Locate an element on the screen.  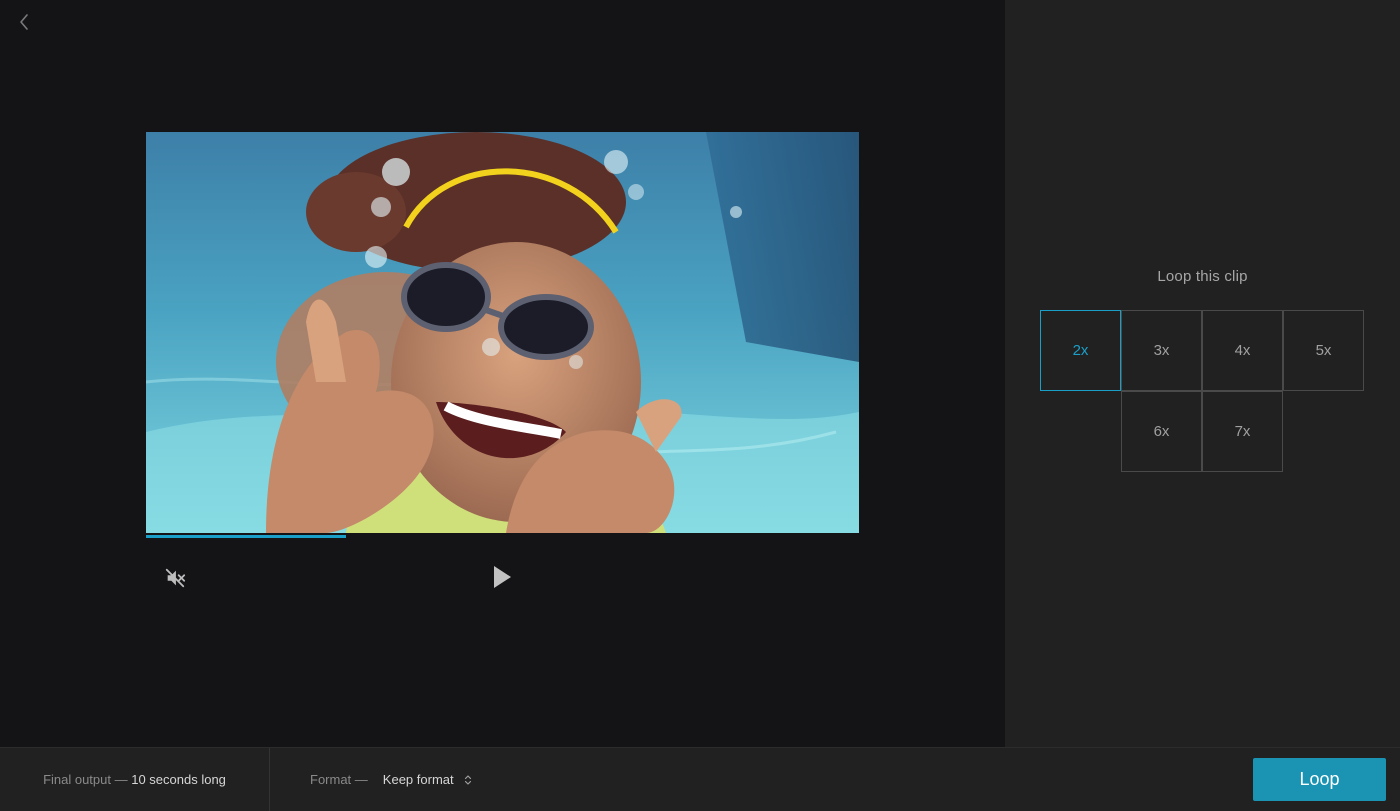
loop-option-7x: 7x is located at coordinates (1242, 431).